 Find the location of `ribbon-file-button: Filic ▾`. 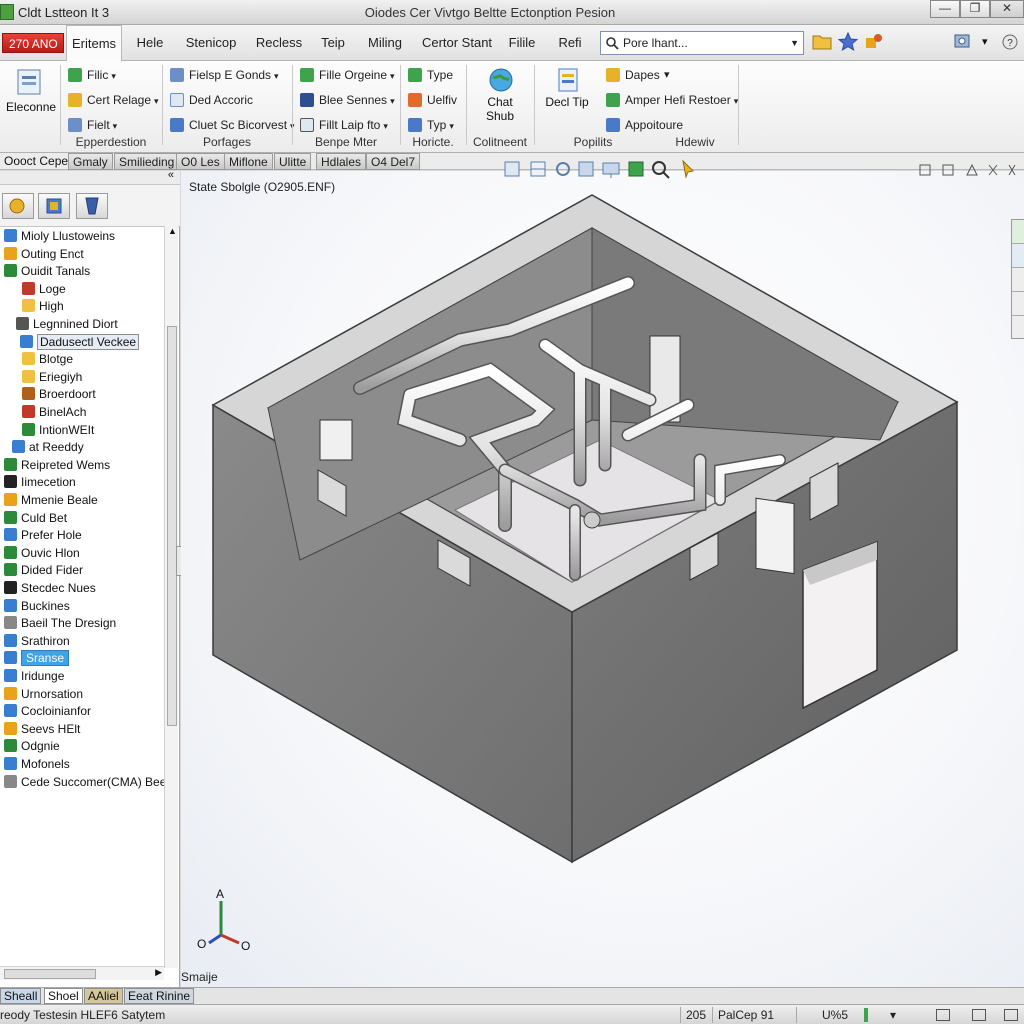

ribbon-file-button: Filic ▾ is located at coordinates (92, 75).